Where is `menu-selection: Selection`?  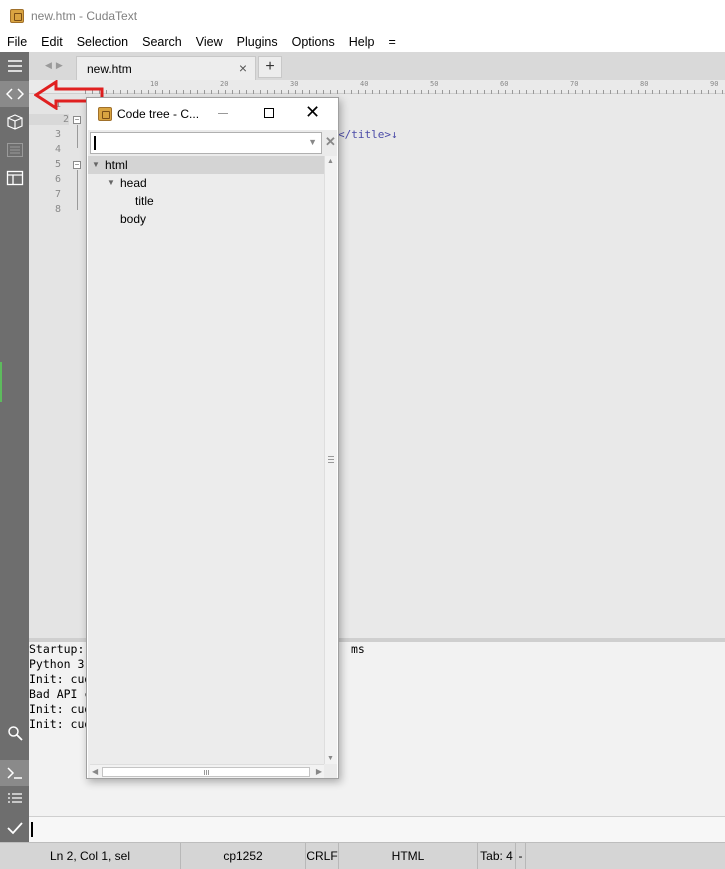 menu-selection: Selection is located at coordinates (102, 42).